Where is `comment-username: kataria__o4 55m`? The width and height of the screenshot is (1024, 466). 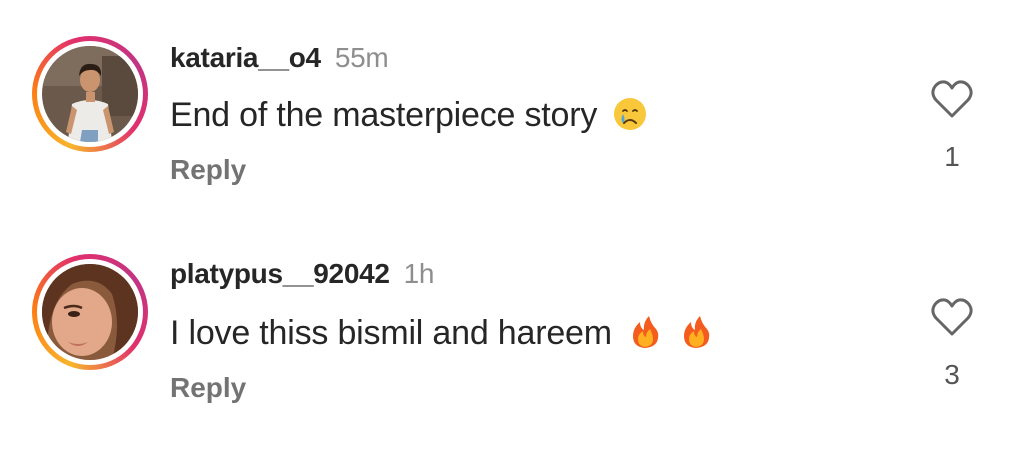
comment-username: kataria__o4 55m is located at coordinates (279, 58).